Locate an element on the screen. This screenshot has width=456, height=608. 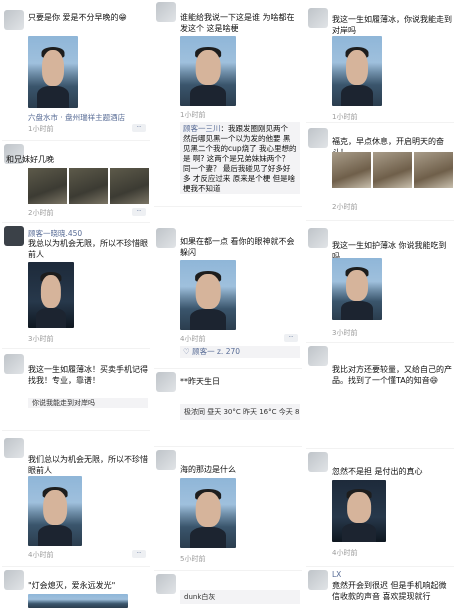
comment-author: 顾客一三川 is located at coordinates (202, 128).